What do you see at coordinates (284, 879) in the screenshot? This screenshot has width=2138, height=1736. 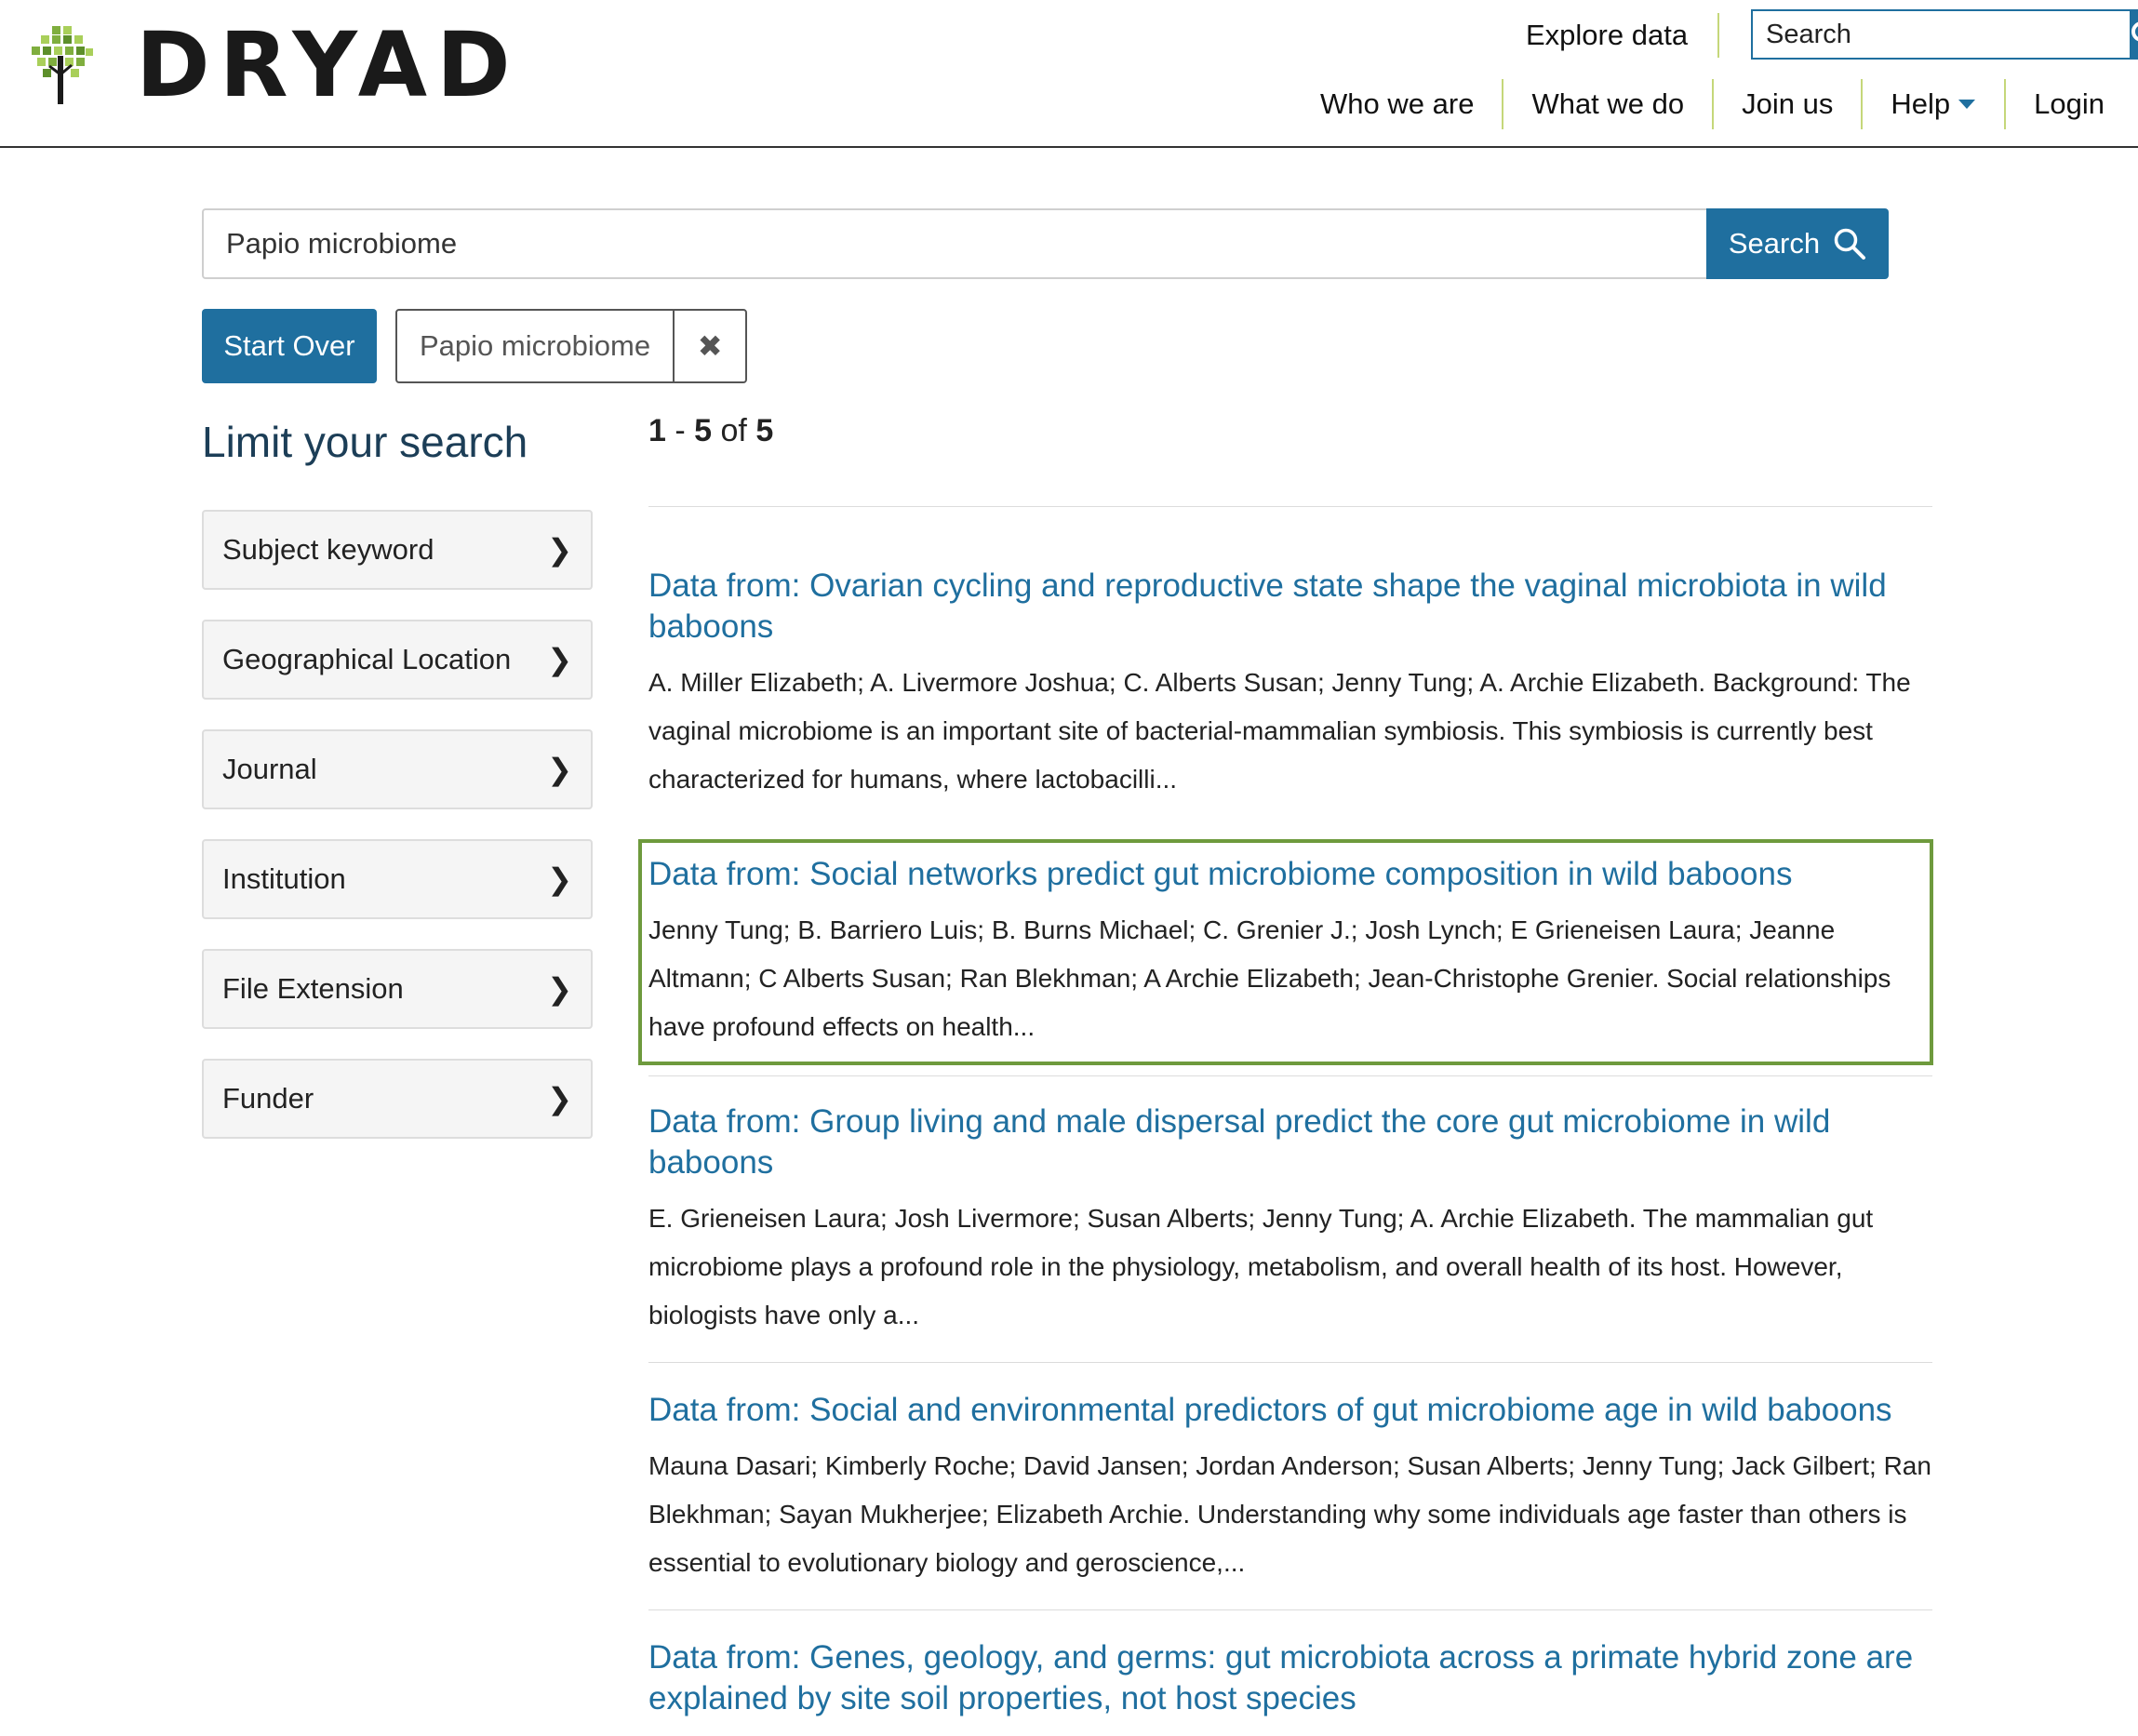 I see `facet-label: Institution` at bounding box center [284, 879].